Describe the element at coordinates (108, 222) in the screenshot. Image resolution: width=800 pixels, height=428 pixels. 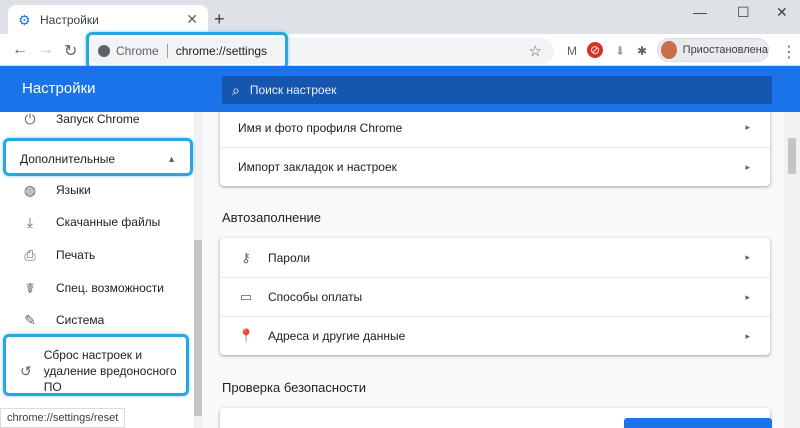
I see `sidebar-item-label: Скачанные файлы` at that location.